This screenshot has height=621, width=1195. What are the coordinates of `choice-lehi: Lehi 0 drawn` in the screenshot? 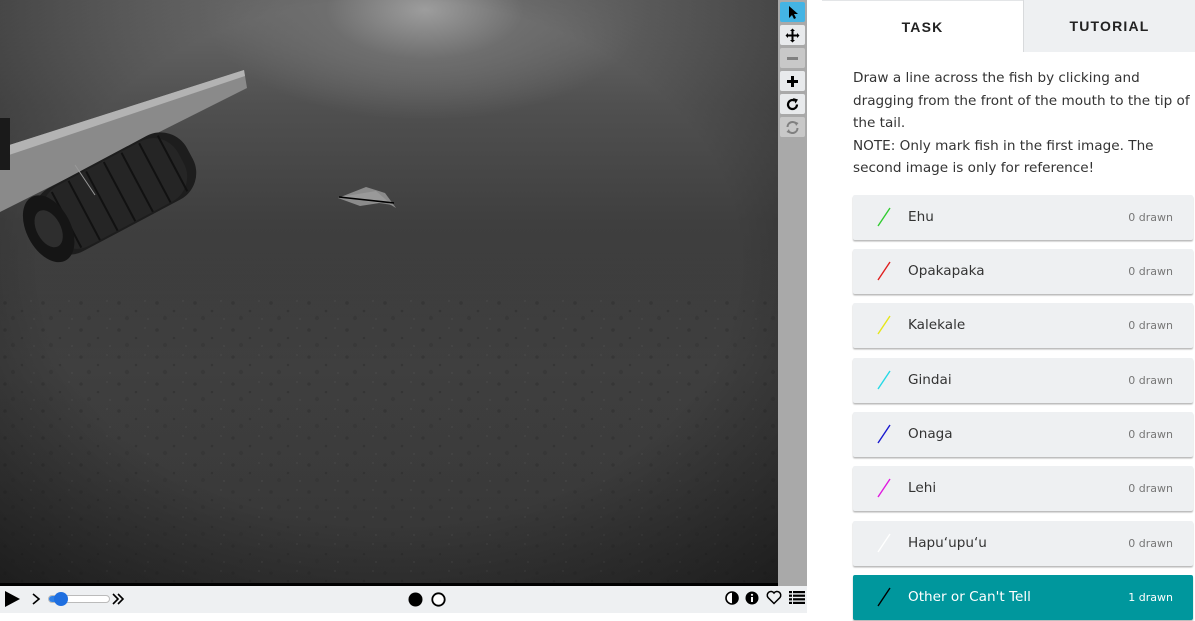 It's located at (1023, 488).